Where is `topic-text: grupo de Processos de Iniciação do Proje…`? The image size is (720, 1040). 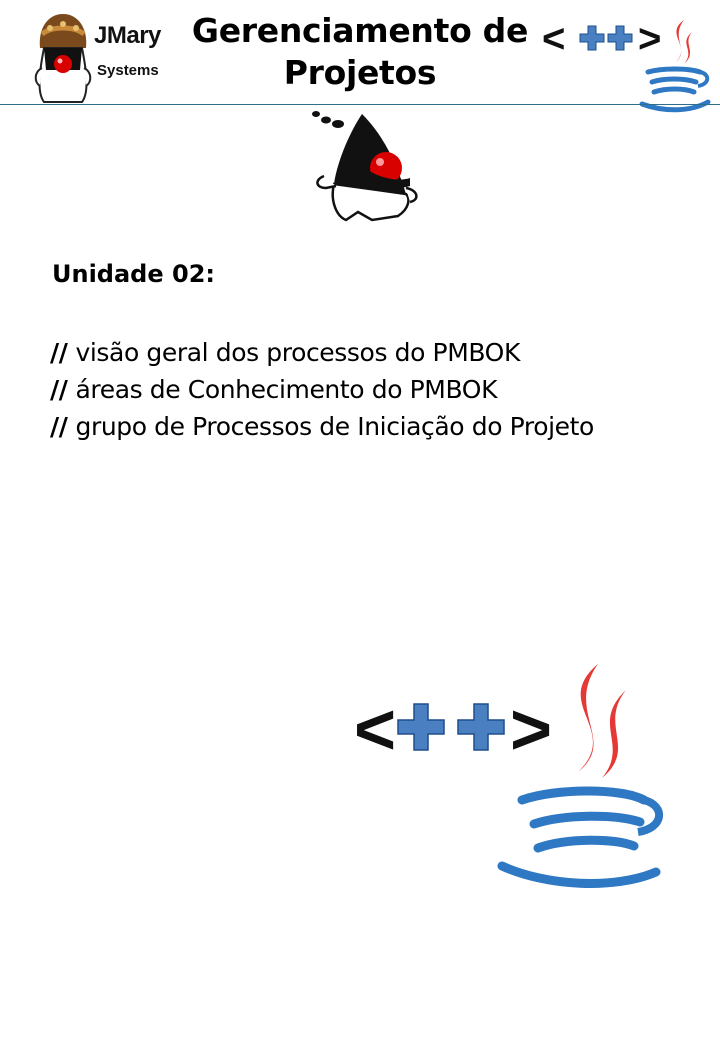 topic-text: grupo de Processos de Iniciação do Proje… is located at coordinates (334, 426).